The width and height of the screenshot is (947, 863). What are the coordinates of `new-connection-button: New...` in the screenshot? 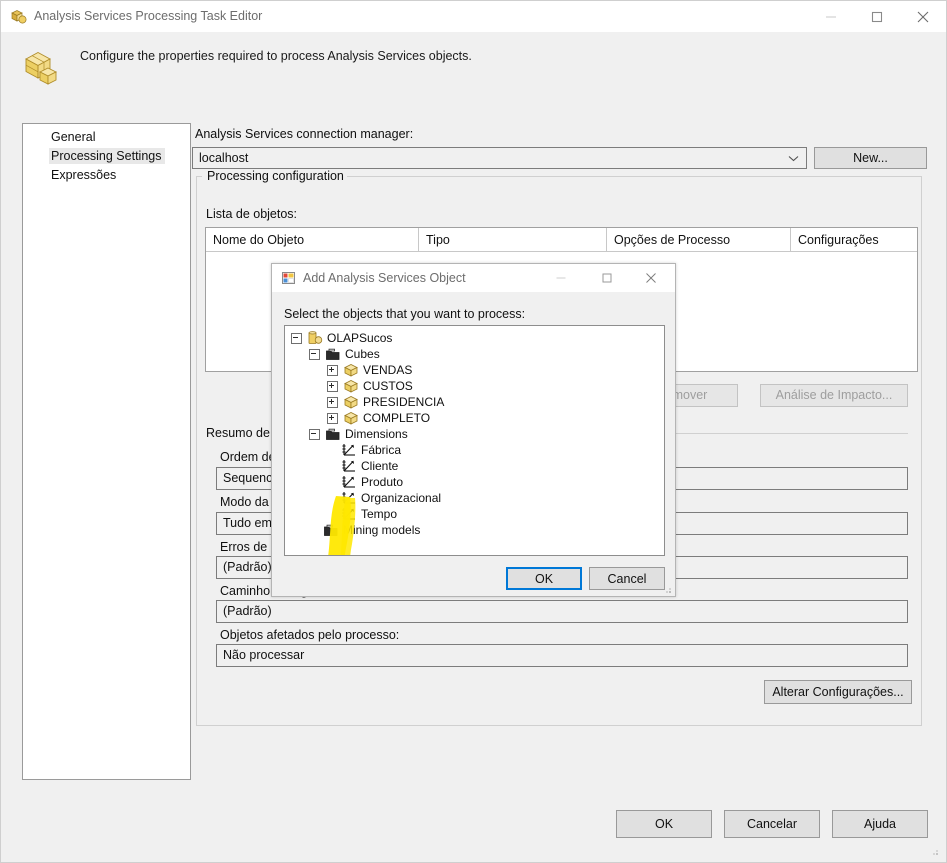 It's located at (870, 158).